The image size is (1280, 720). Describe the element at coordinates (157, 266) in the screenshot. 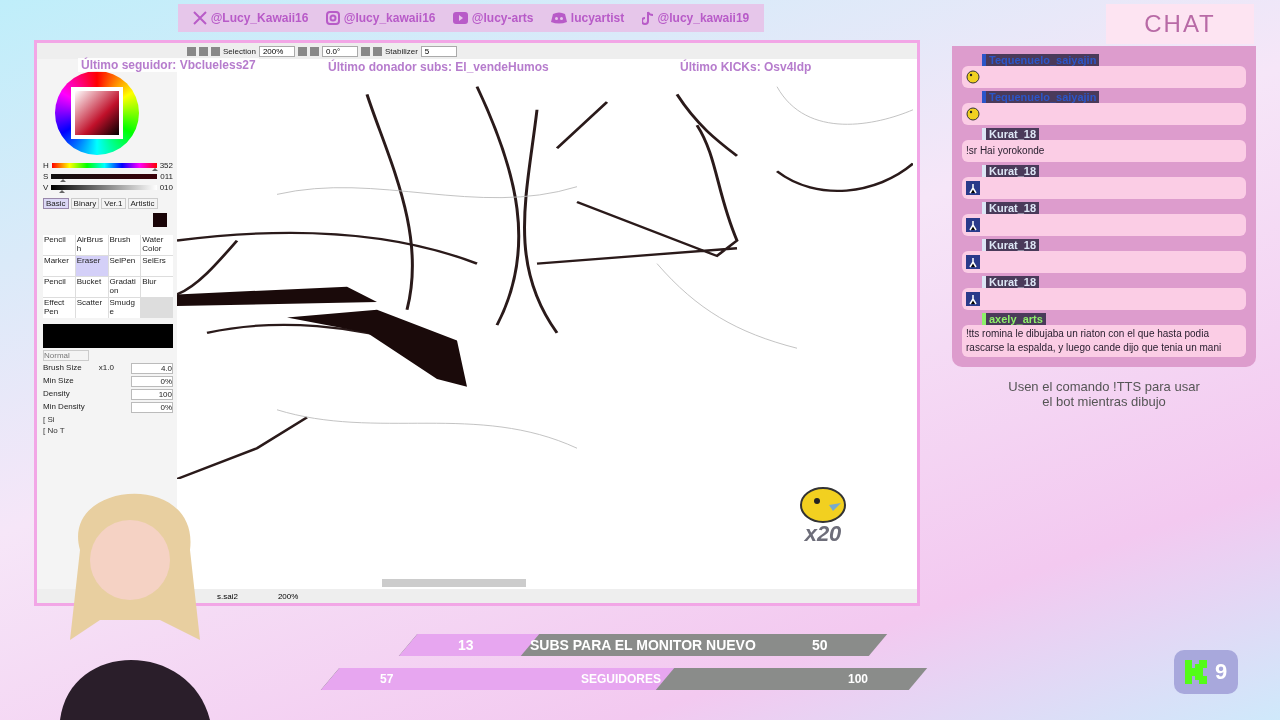

I see `brush-tool: SelErs` at that location.